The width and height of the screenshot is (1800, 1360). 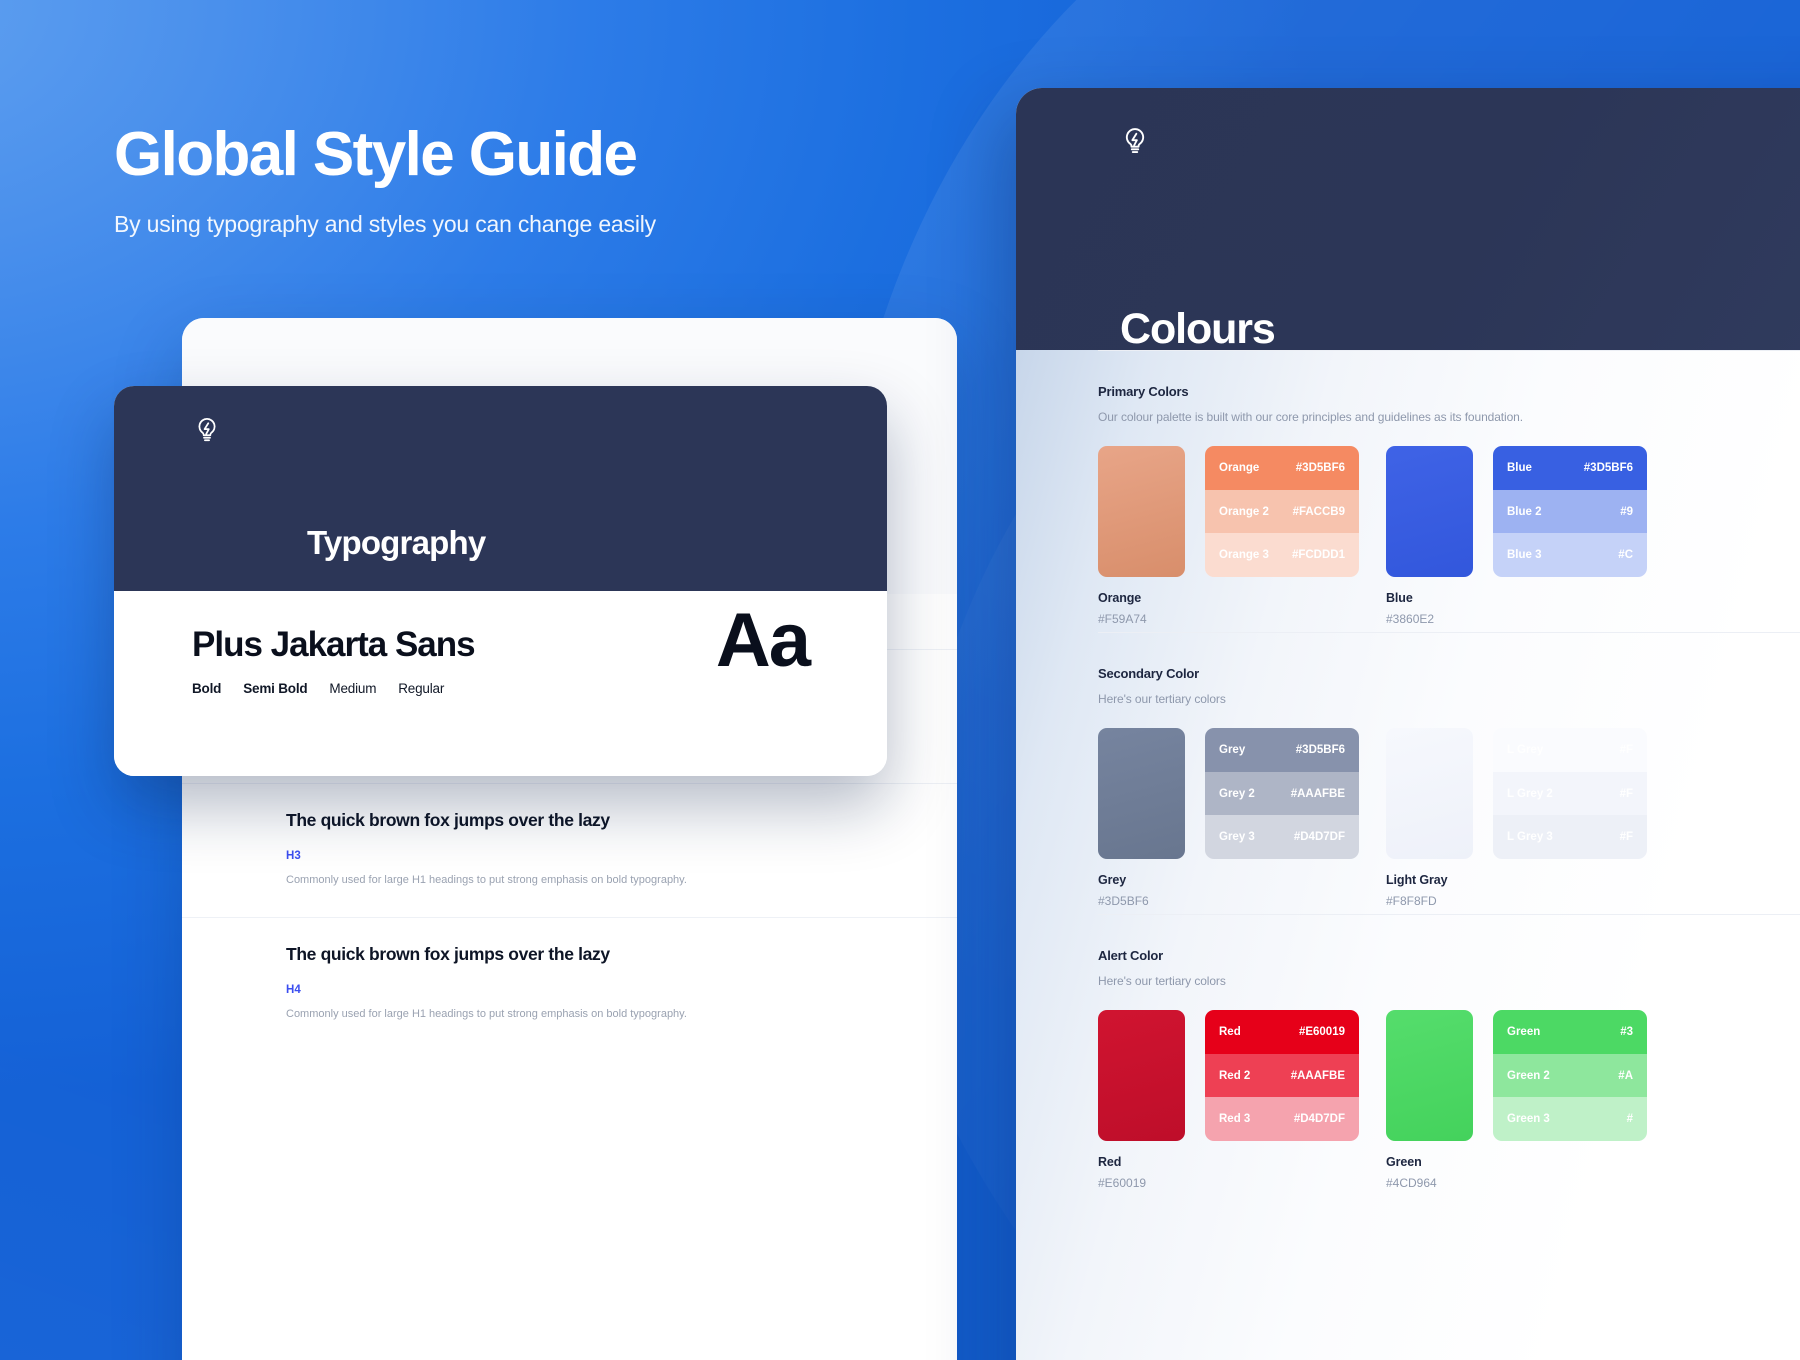 I want to click on swatch-pair: L Grey #F L Grey 2 #F L Grey 3 #F, so click(x=1520, y=793).